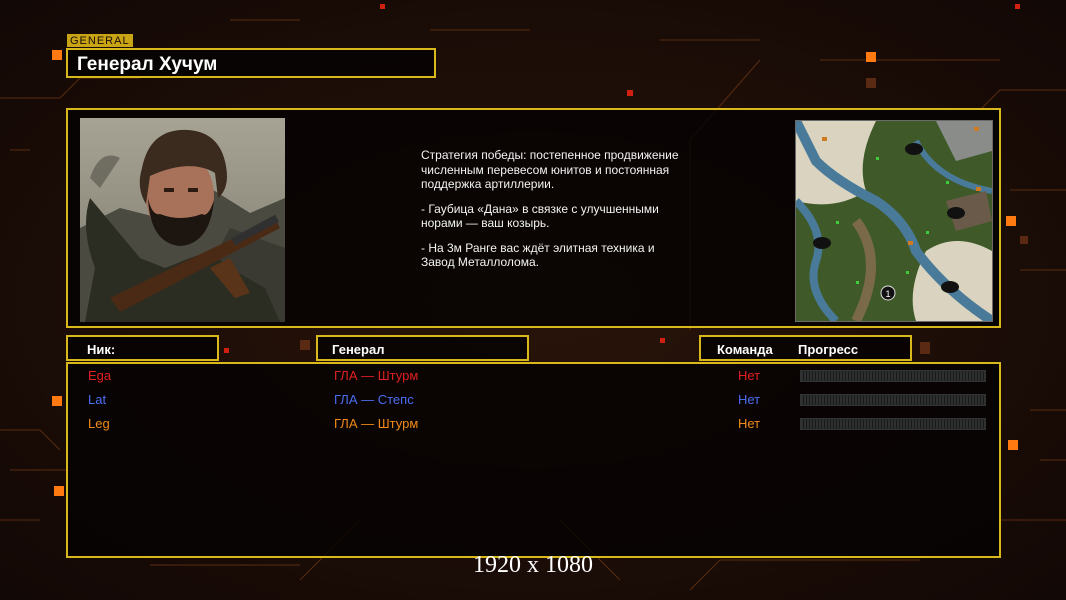  I want to click on general-title: Генерал Хучум, so click(147, 64).